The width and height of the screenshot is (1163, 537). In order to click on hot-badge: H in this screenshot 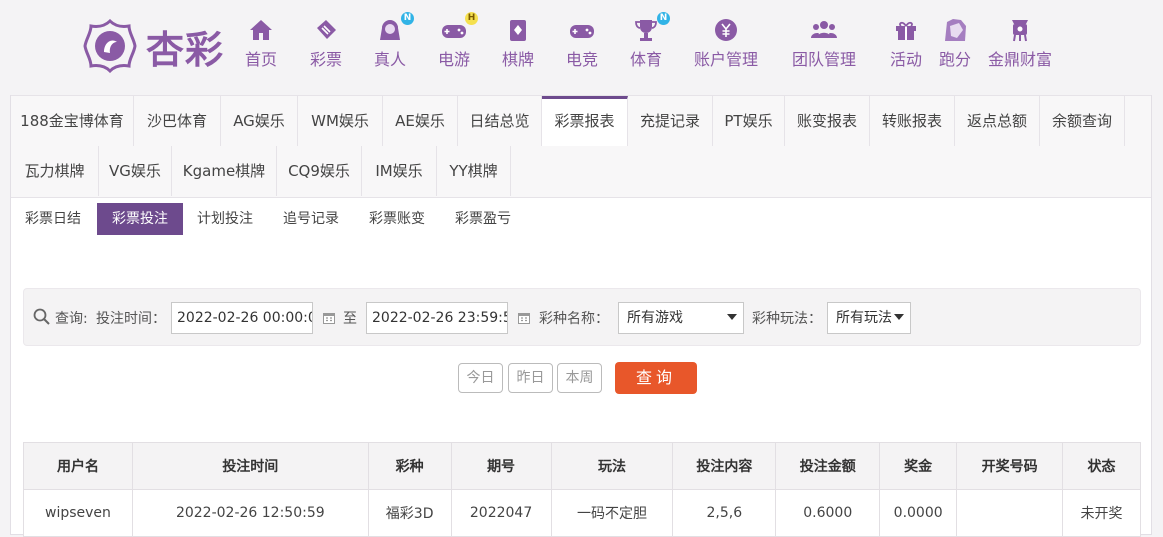, I will do `click(471, 18)`.